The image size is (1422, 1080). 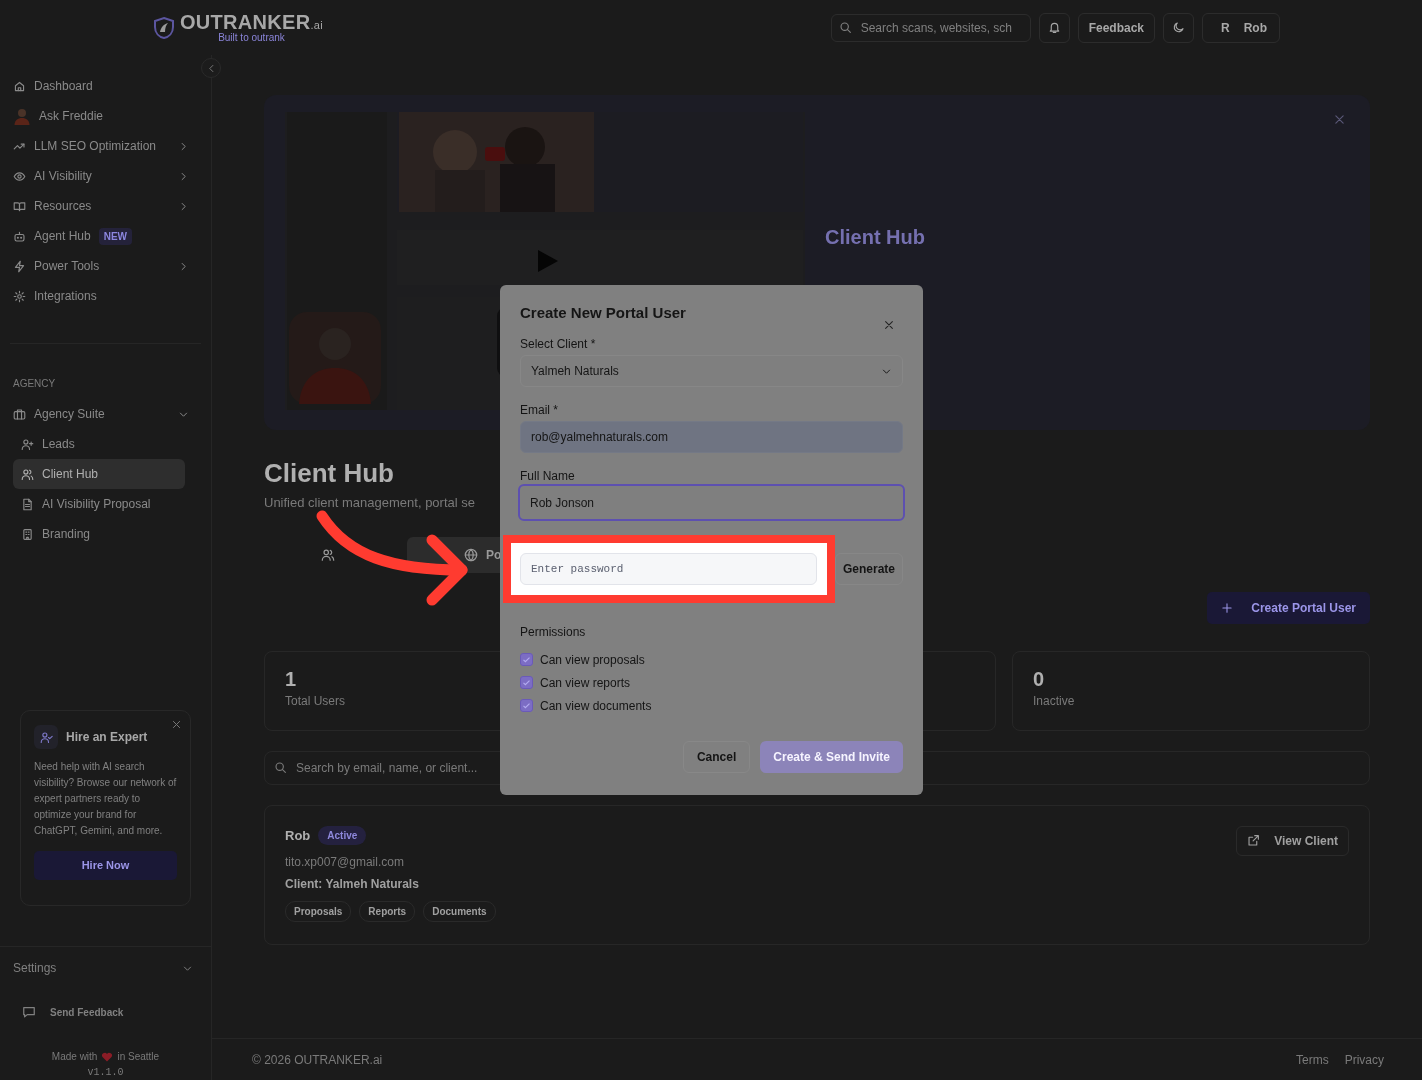 I want to click on avatar-icon, so click(x=22, y=116).